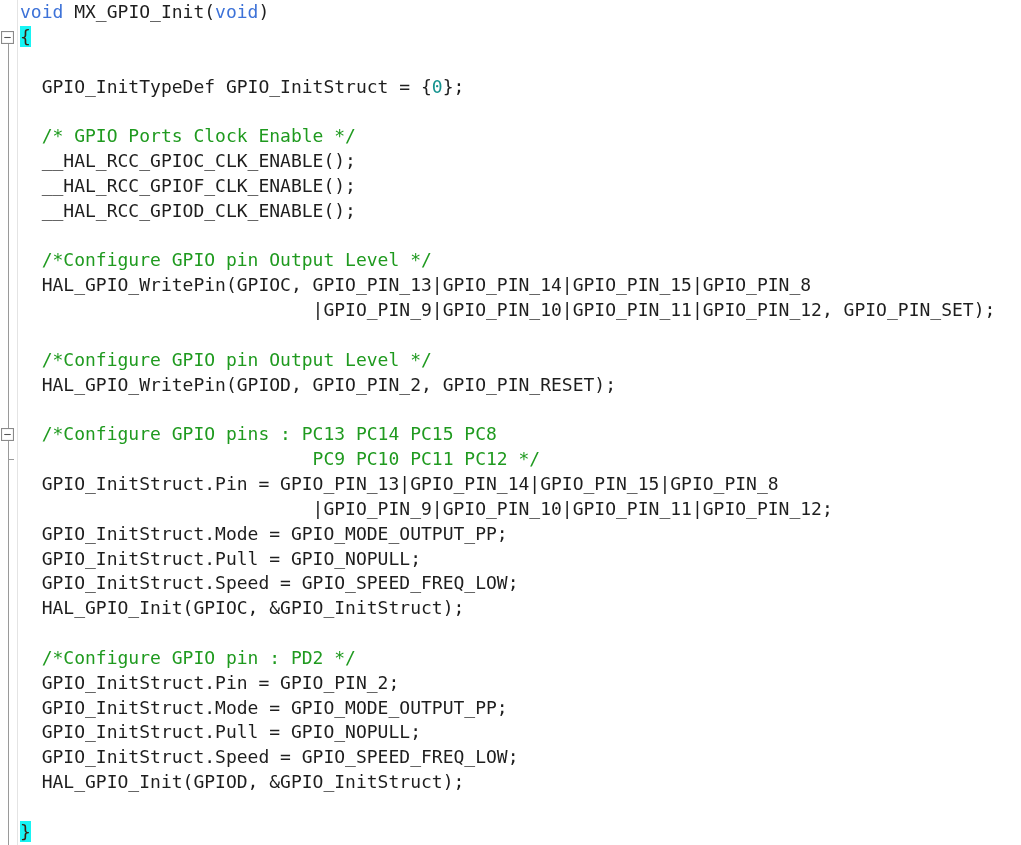 This screenshot has height=845, width=1021. I want to click on code-line: /* GPIO Ports Clock Enable */, so click(198, 136).